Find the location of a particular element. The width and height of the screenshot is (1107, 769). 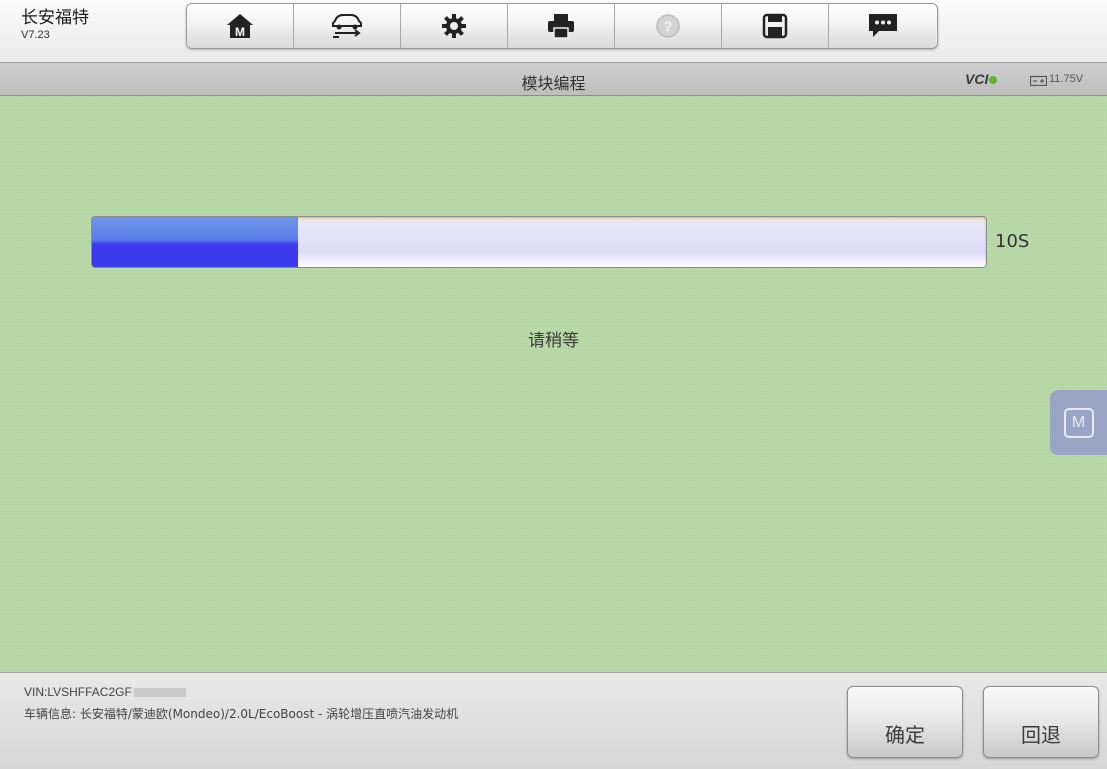

title-bar: 模块编程 VCI 11.75V is located at coordinates (553, 79).